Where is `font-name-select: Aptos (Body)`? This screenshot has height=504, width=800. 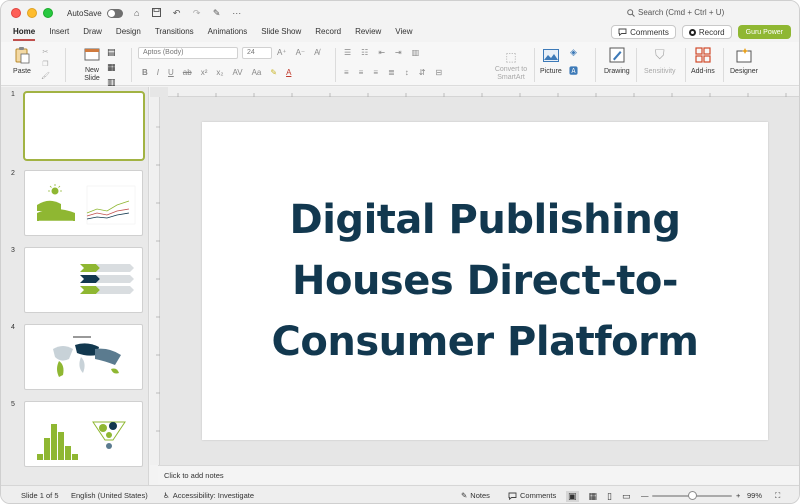
font-name-select: Aptos (Body) is located at coordinates (188, 53).